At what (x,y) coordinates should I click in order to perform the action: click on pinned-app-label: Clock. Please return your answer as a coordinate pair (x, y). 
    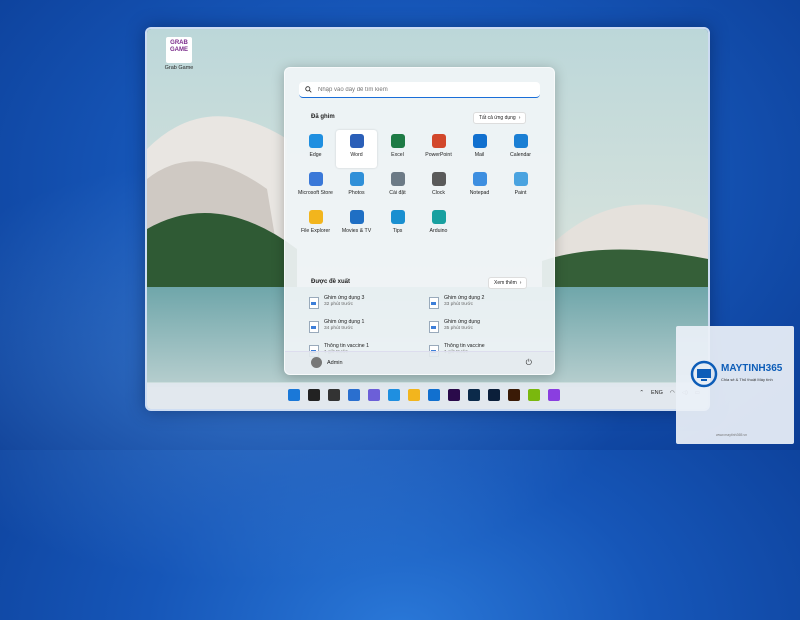
    Looking at the image, I should click on (438, 193).